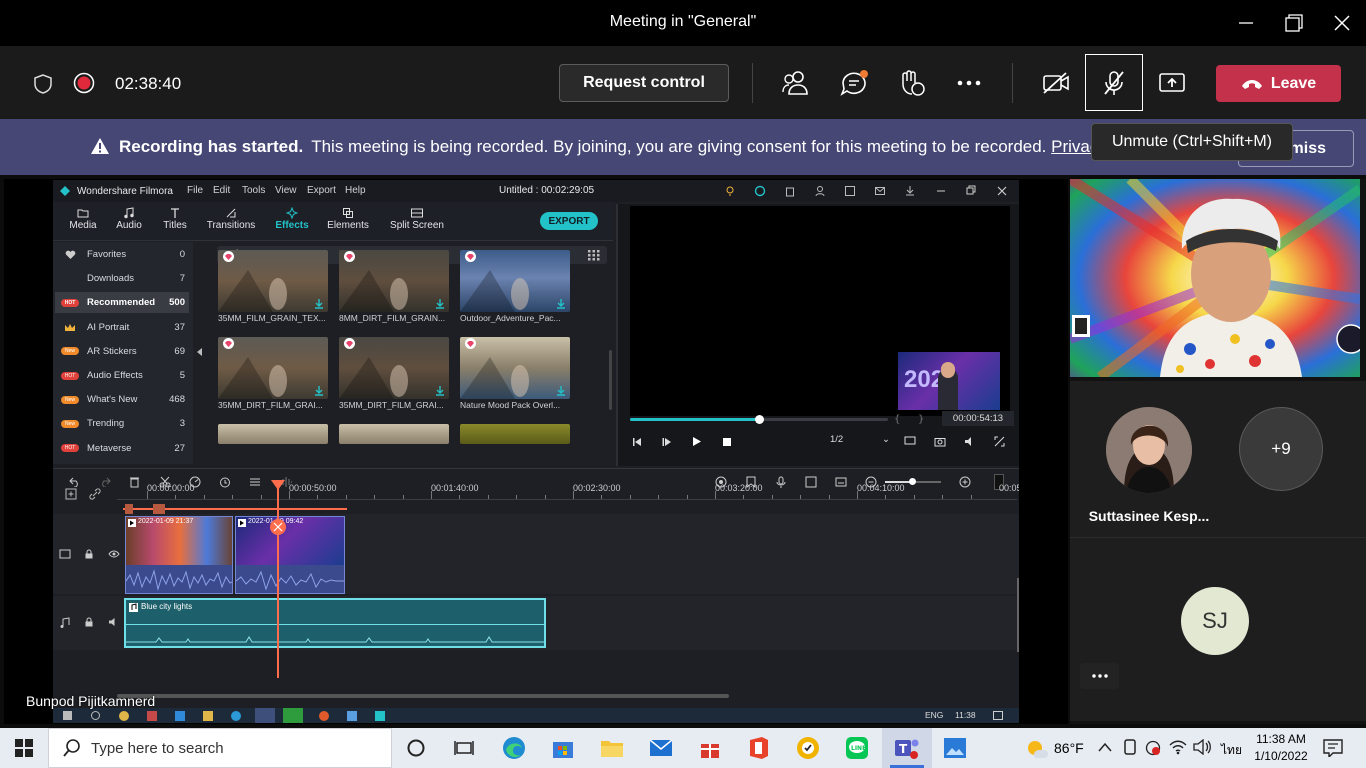 The width and height of the screenshot is (1366, 768). What do you see at coordinates (293, 715) in the screenshot?
I see `line-app-icon` at bounding box center [293, 715].